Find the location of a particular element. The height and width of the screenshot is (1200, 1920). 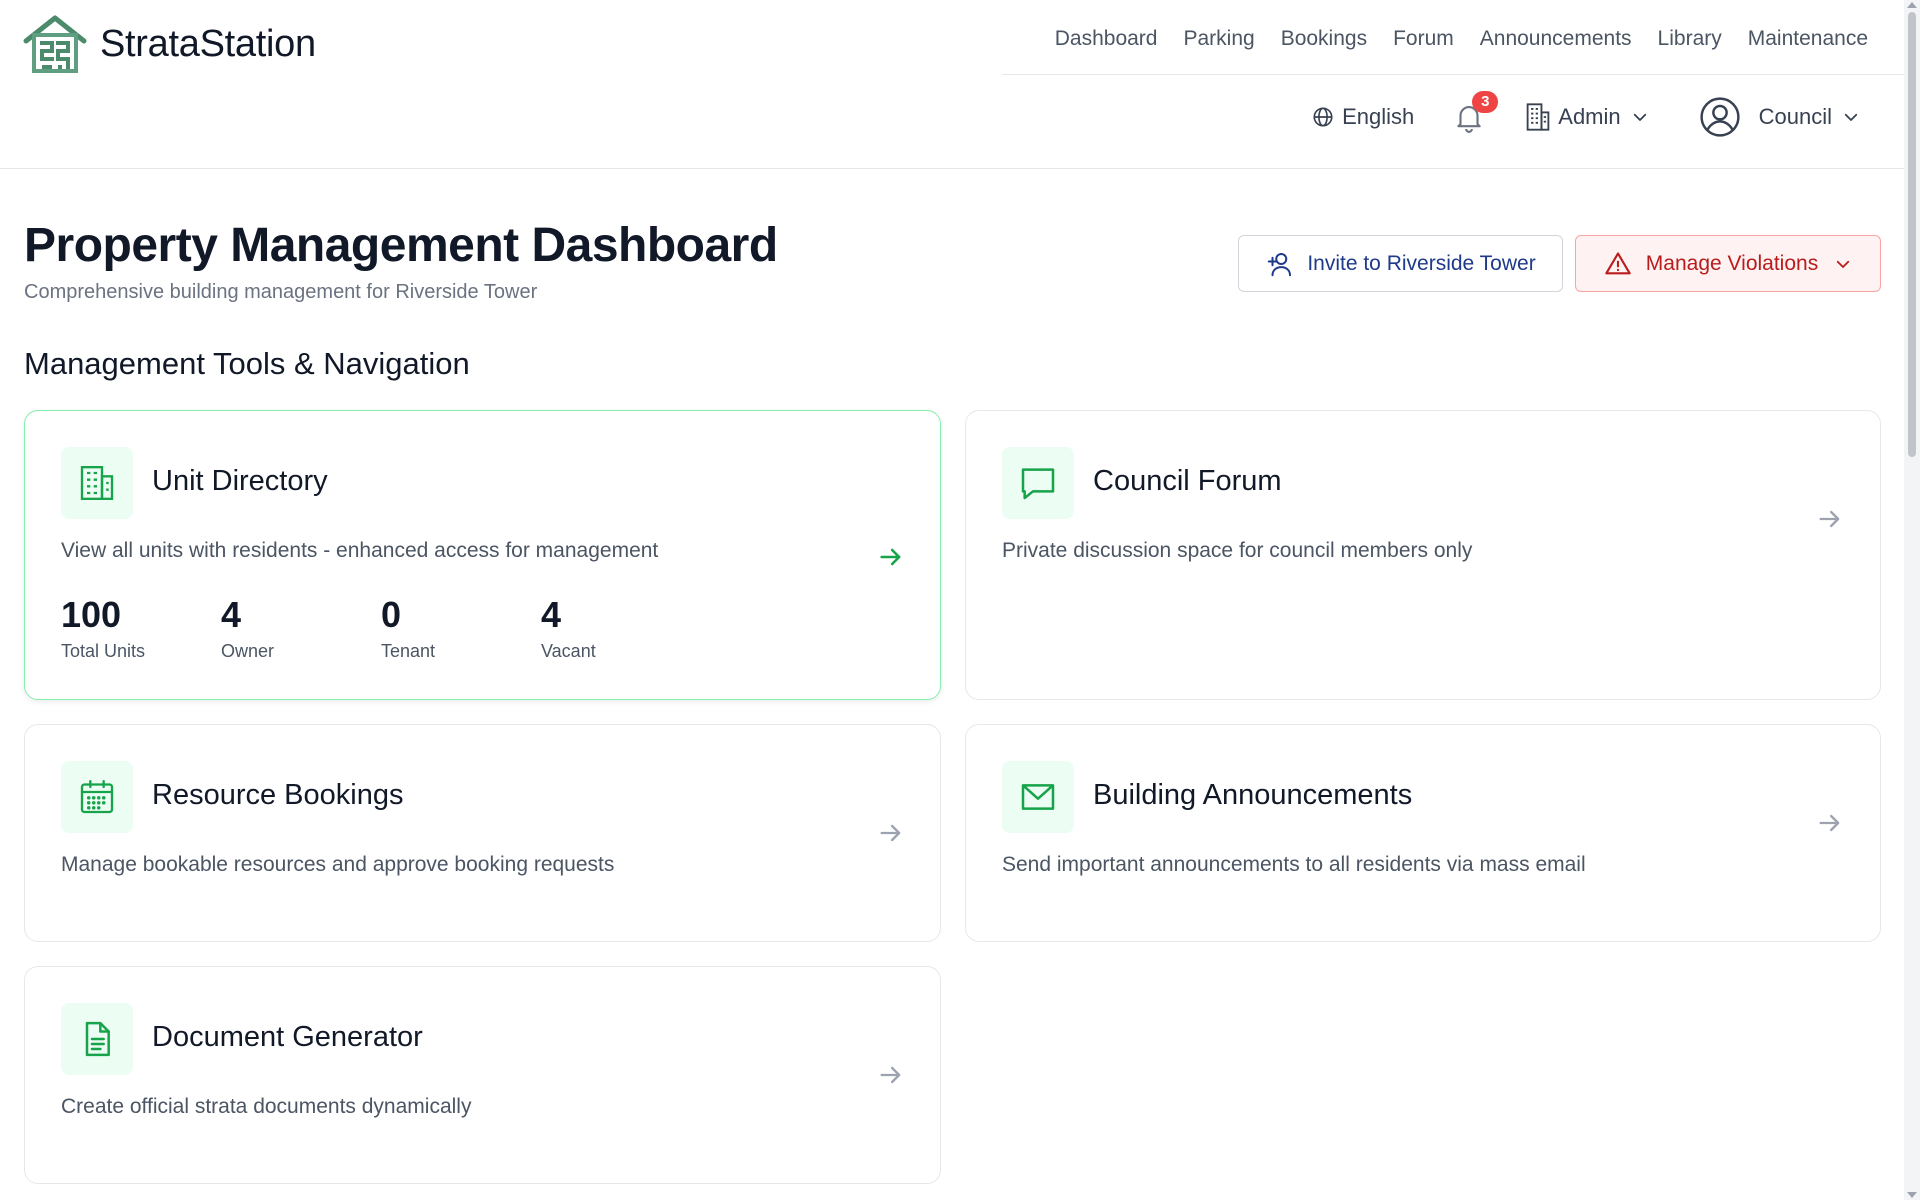

nav-dashboard: Dashboard is located at coordinates (1106, 39).